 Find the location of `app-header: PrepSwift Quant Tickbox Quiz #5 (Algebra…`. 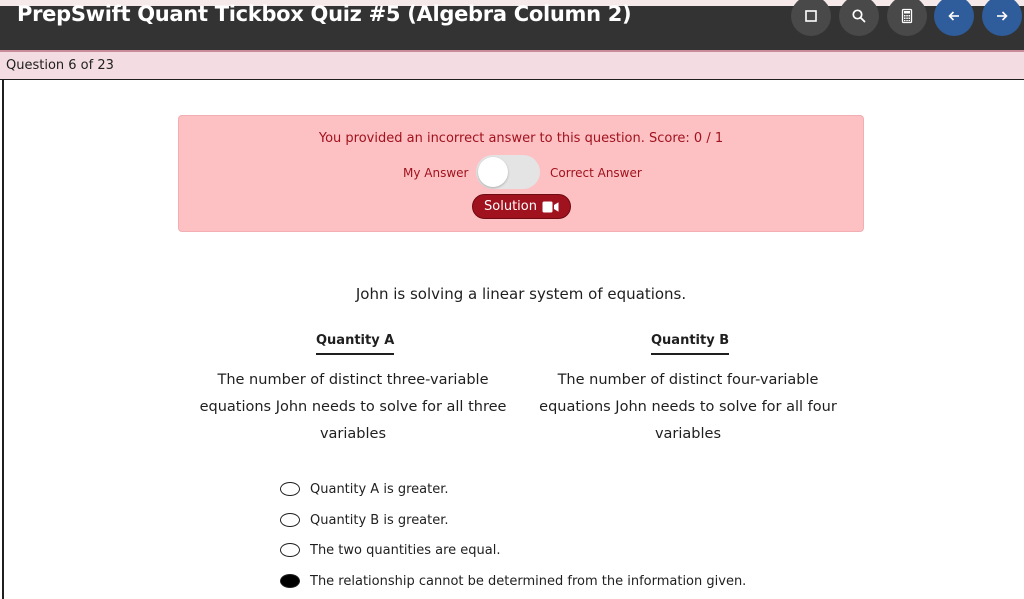

app-header: PrepSwift Quant Tickbox Quiz #5 (Algebra… is located at coordinates (512, 26).